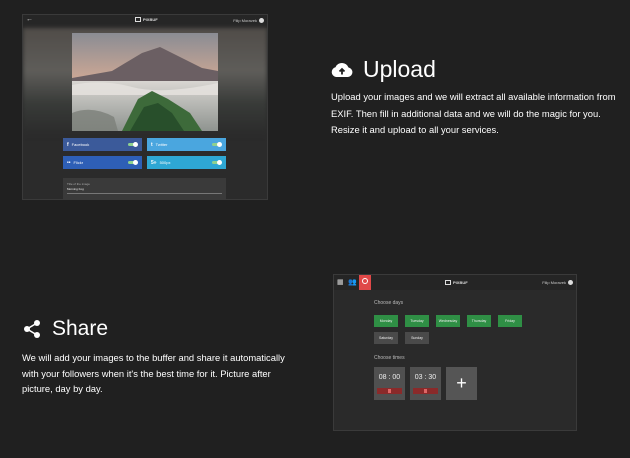  I want to click on upload-heading: Upload, so click(383, 69).